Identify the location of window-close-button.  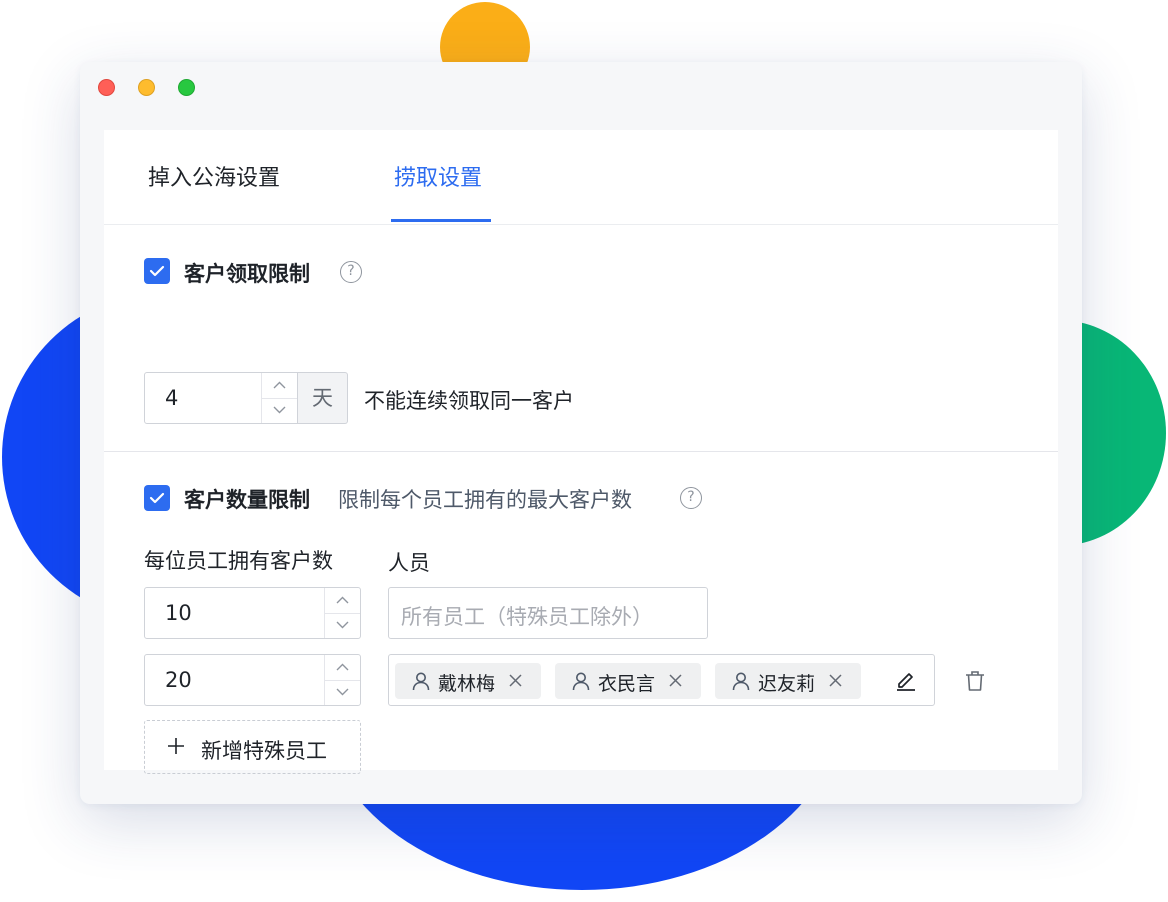
(106, 87).